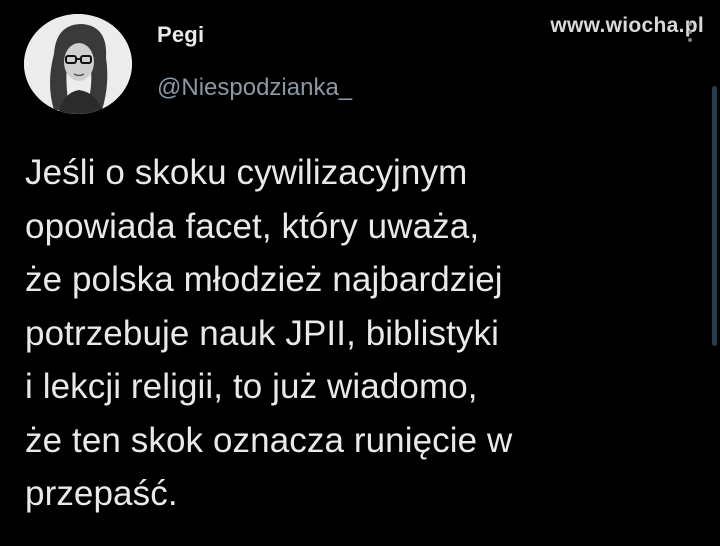 The width and height of the screenshot is (720, 546). Describe the element at coordinates (269, 440) in the screenshot. I see `tweet-line: że ten skok oznacza runięcie w` at that location.